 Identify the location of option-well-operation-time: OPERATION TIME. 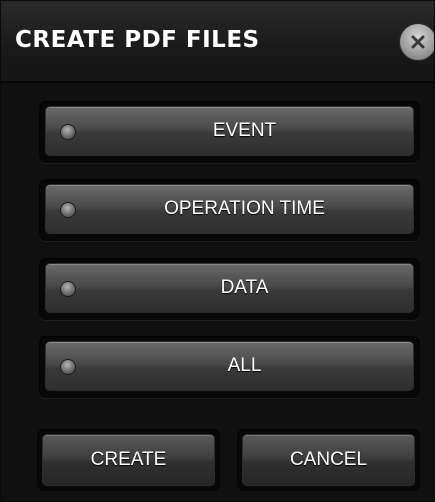
(229, 210).